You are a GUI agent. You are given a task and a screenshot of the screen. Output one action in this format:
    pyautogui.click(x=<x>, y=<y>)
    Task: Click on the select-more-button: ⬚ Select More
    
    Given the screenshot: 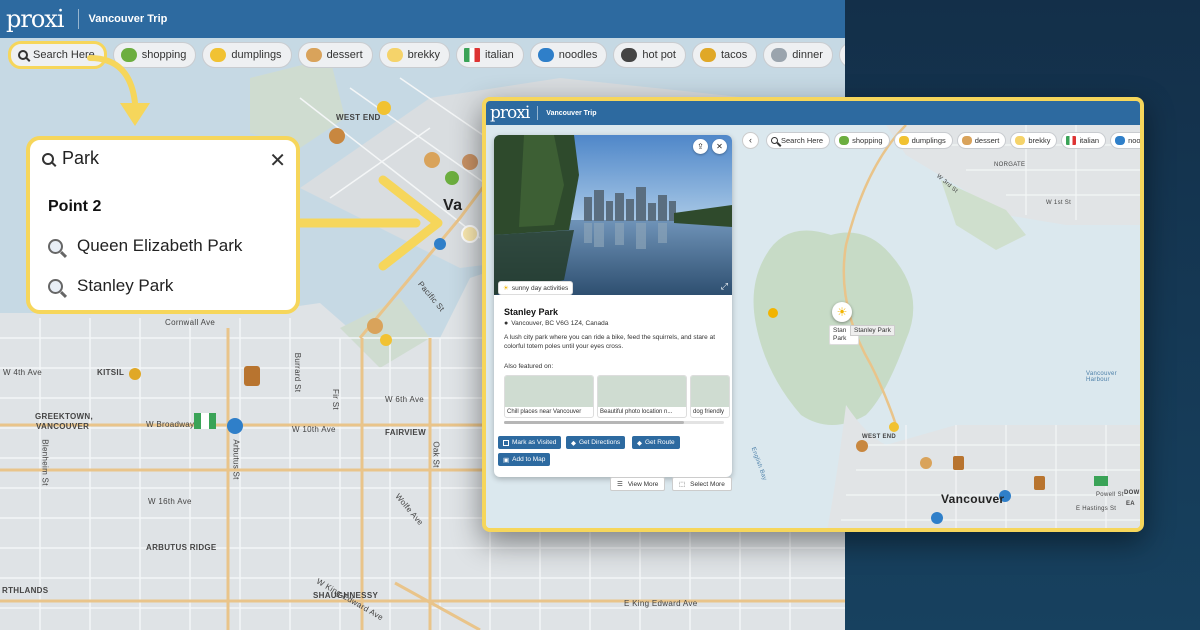 What is the action you would take?
    pyautogui.click(x=702, y=484)
    